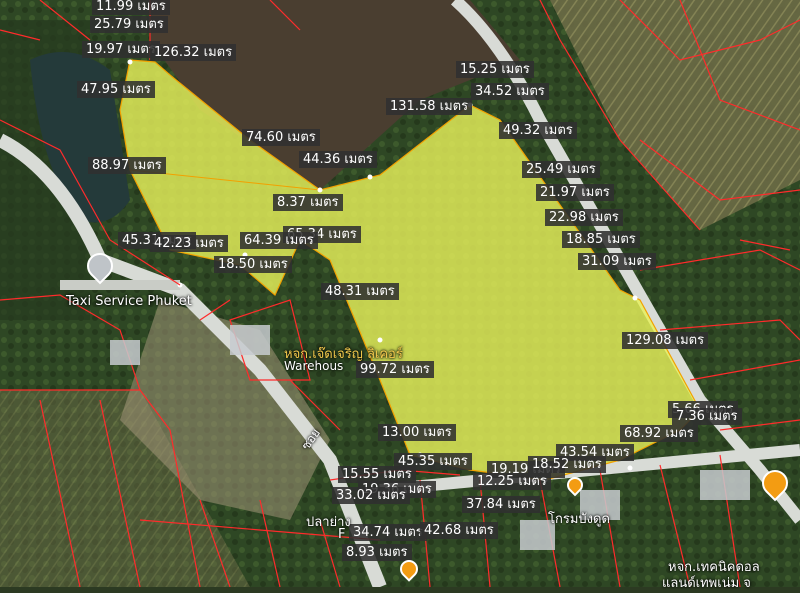  I want to click on measurement-label: 131.58 เมตร, so click(429, 106).